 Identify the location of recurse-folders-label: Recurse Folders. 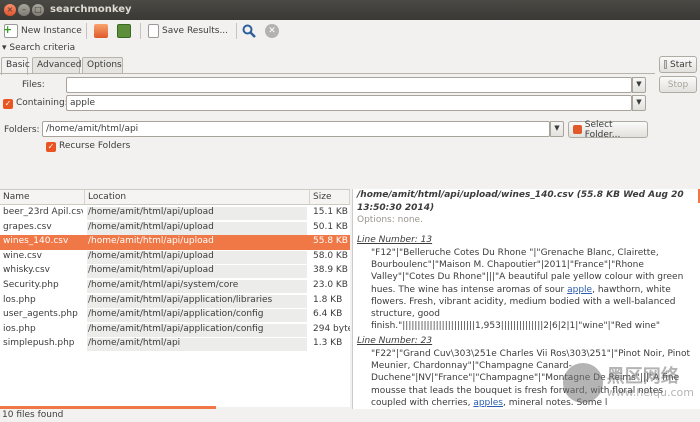
(95, 146).